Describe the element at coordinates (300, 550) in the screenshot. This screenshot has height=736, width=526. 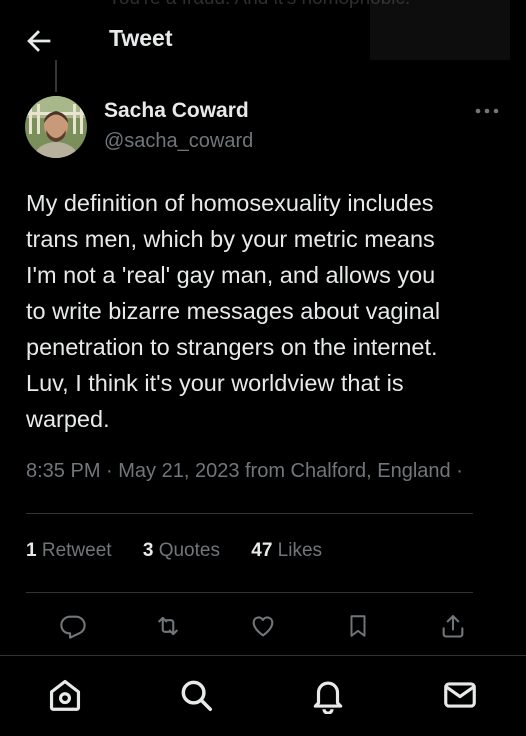
I see `likes-label: Likes` at that location.